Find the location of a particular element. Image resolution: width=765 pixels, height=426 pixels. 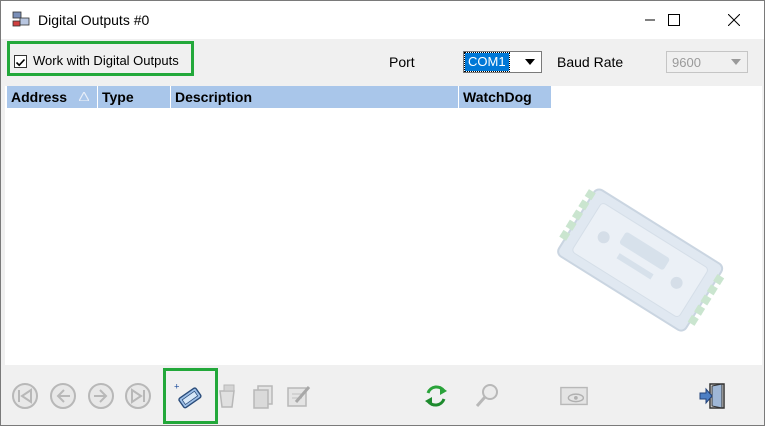

new-module-button: + is located at coordinates (189, 396).